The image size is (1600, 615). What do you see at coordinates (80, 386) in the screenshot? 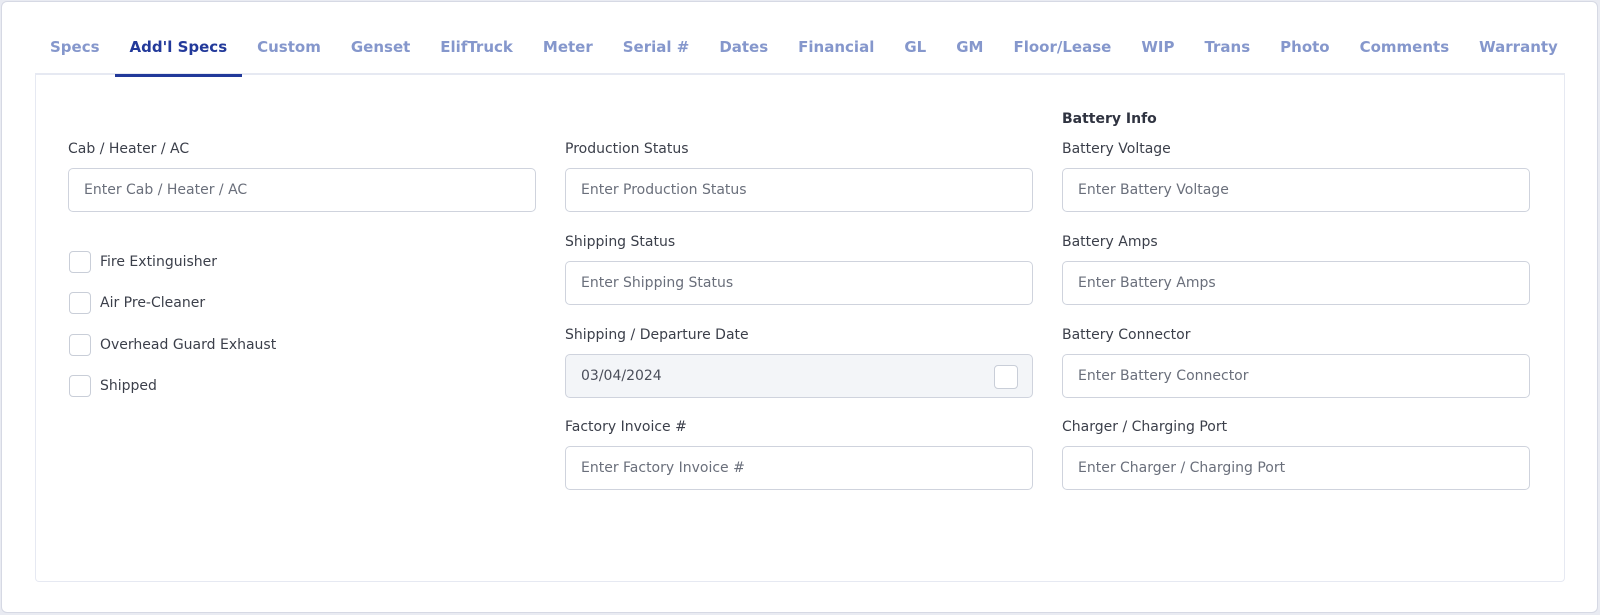
I see `shipped-checkbox` at bounding box center [80, 386].